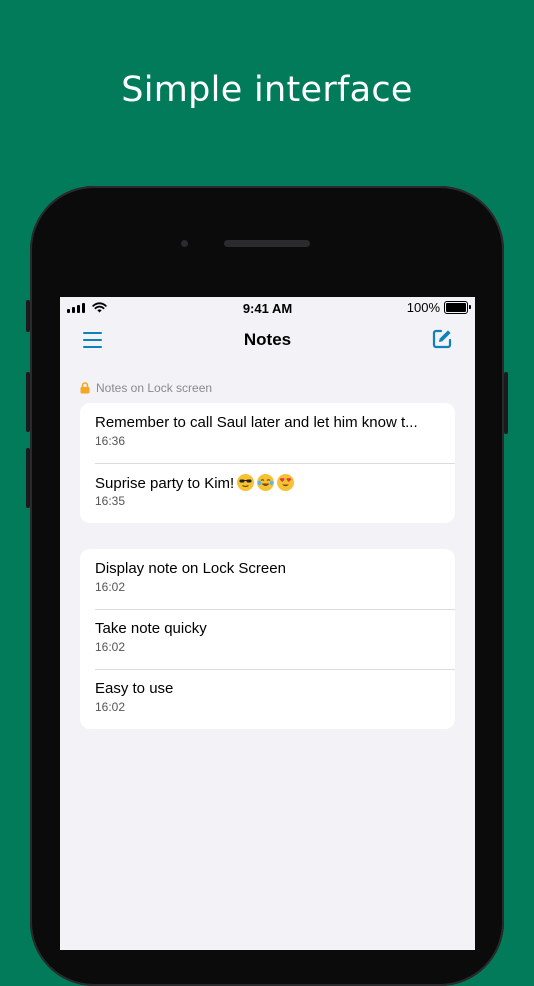 The height and width of the screenshot is (986, 534). Describe the element at coordinates (110, 441) in the screenshot. I see `note-time: 16:36` at that location.